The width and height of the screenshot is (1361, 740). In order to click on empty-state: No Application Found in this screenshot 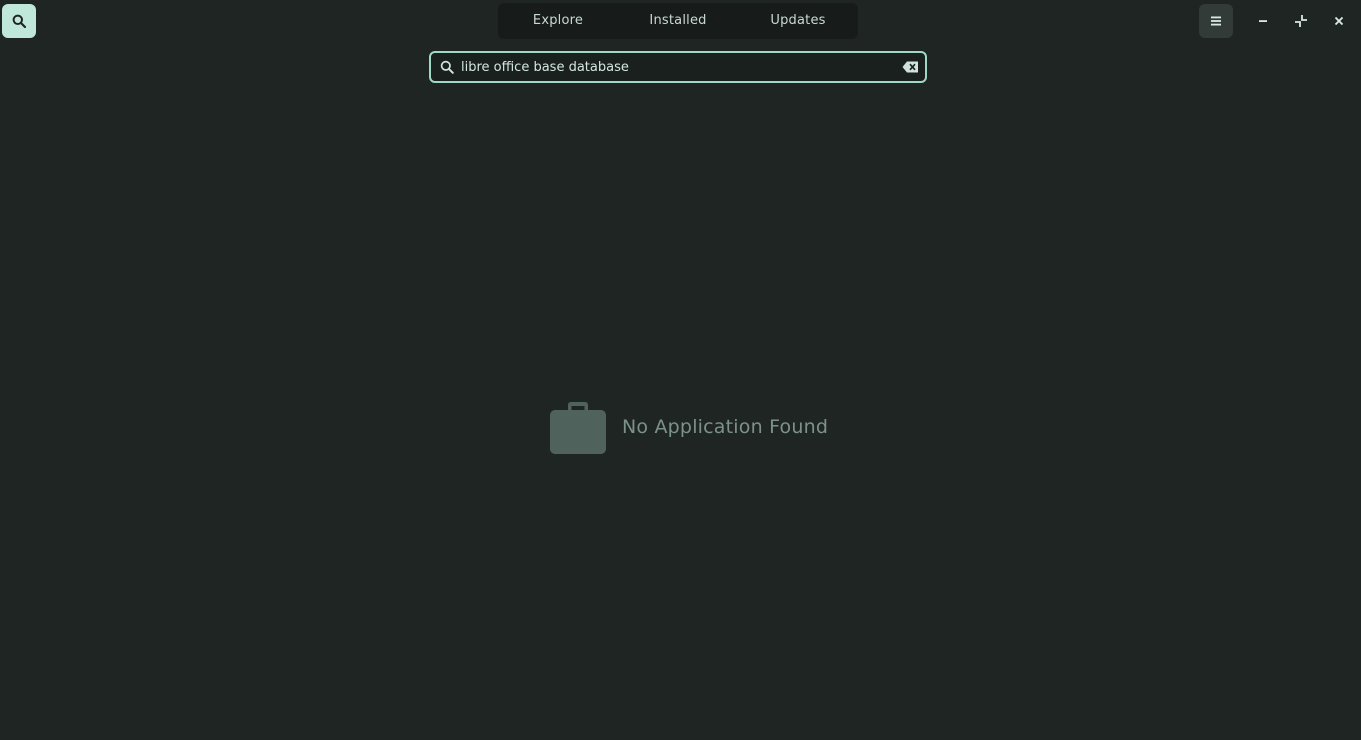, I will do `click(689, 427)`.